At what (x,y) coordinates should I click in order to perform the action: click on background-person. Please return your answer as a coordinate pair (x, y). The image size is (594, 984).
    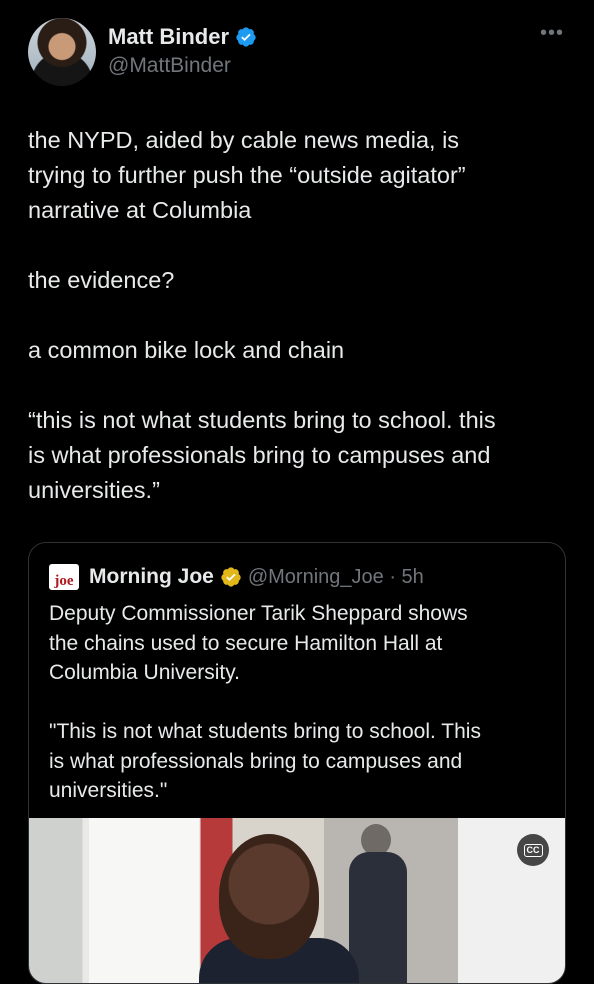
    Looking at the image, I should click on (379, 903).